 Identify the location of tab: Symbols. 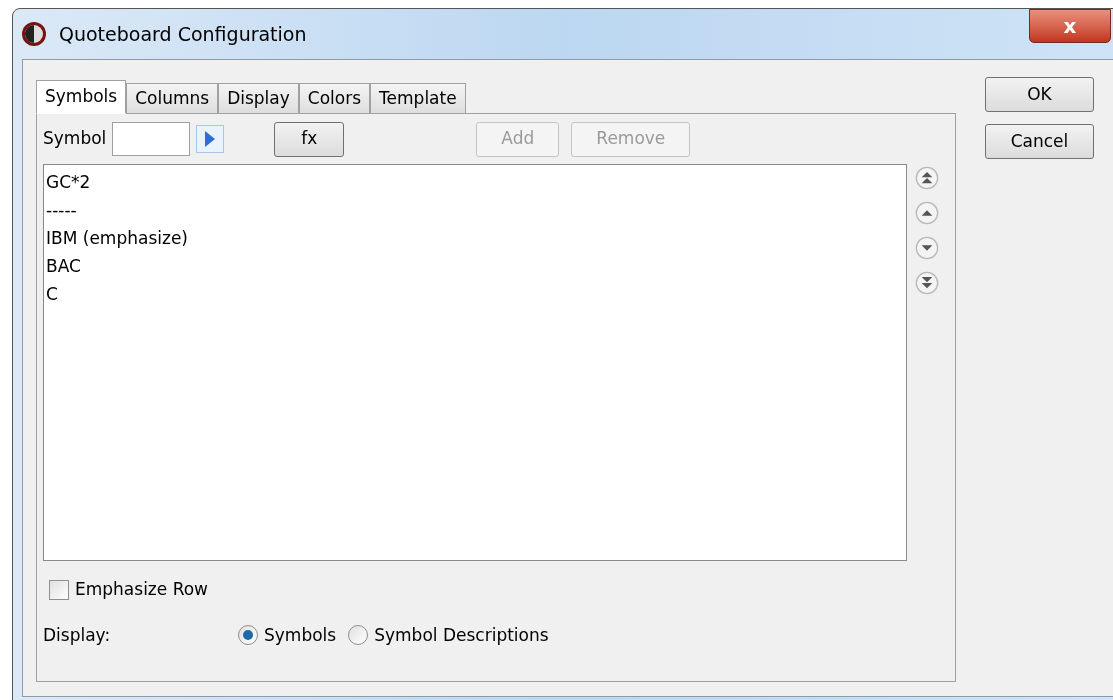
(81, 97).